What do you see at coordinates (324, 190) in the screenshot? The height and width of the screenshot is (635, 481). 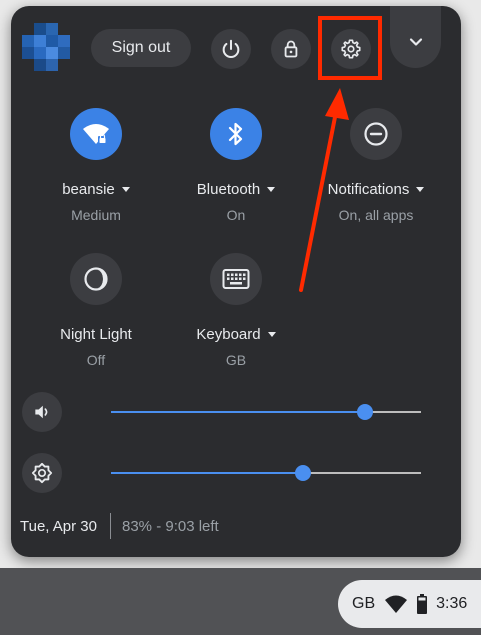 I see `annotation-arrow` at bounding box center [324, 190].